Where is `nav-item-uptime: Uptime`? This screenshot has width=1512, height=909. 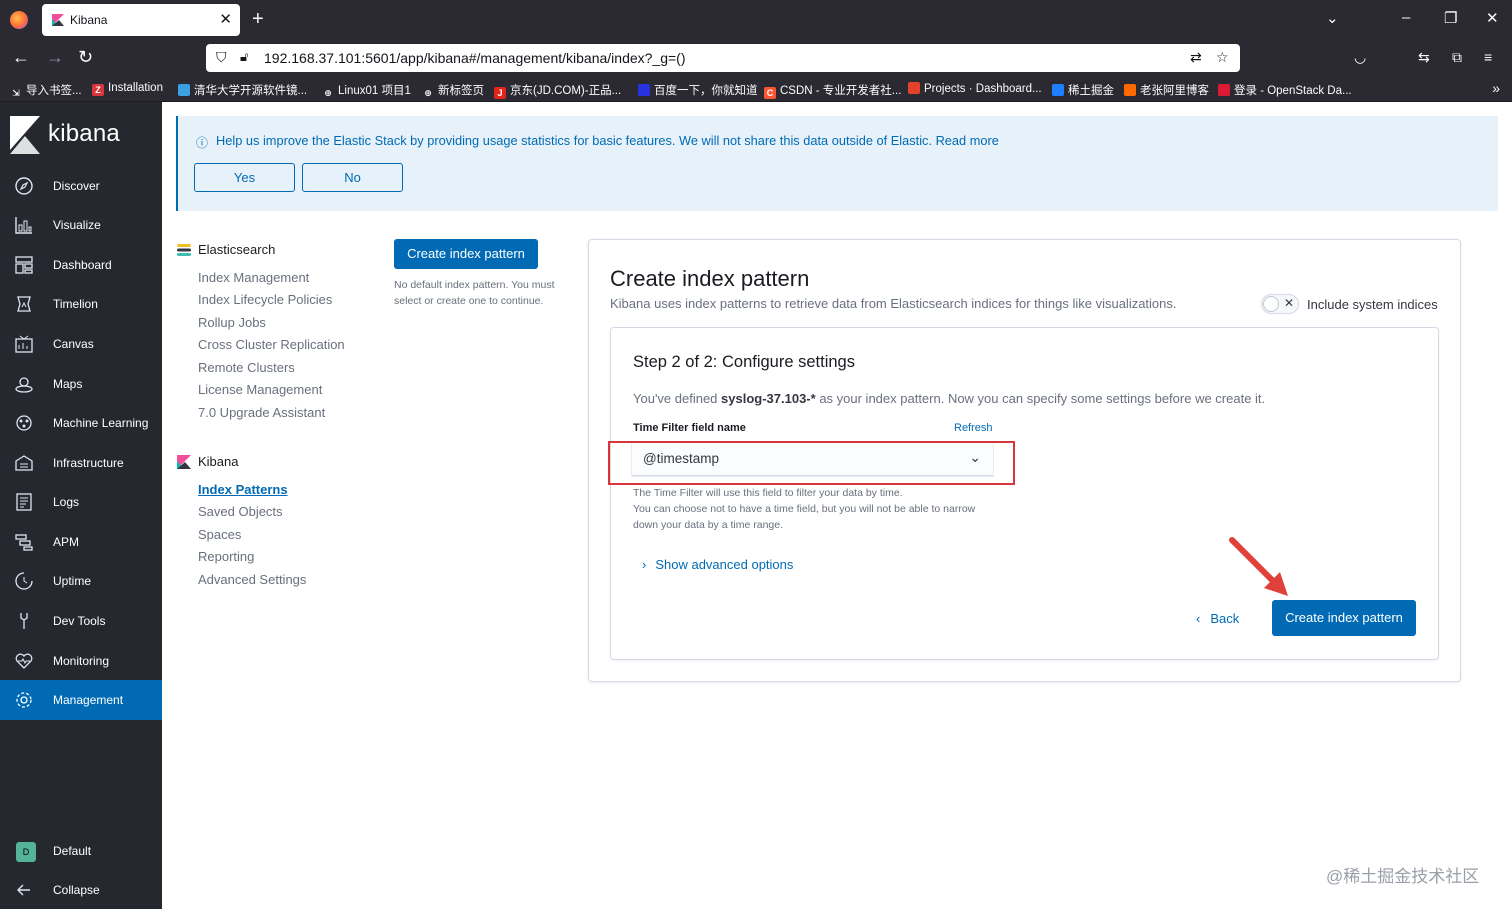
nav-item-uptime: Uptime is located at coordinates (81, 581).